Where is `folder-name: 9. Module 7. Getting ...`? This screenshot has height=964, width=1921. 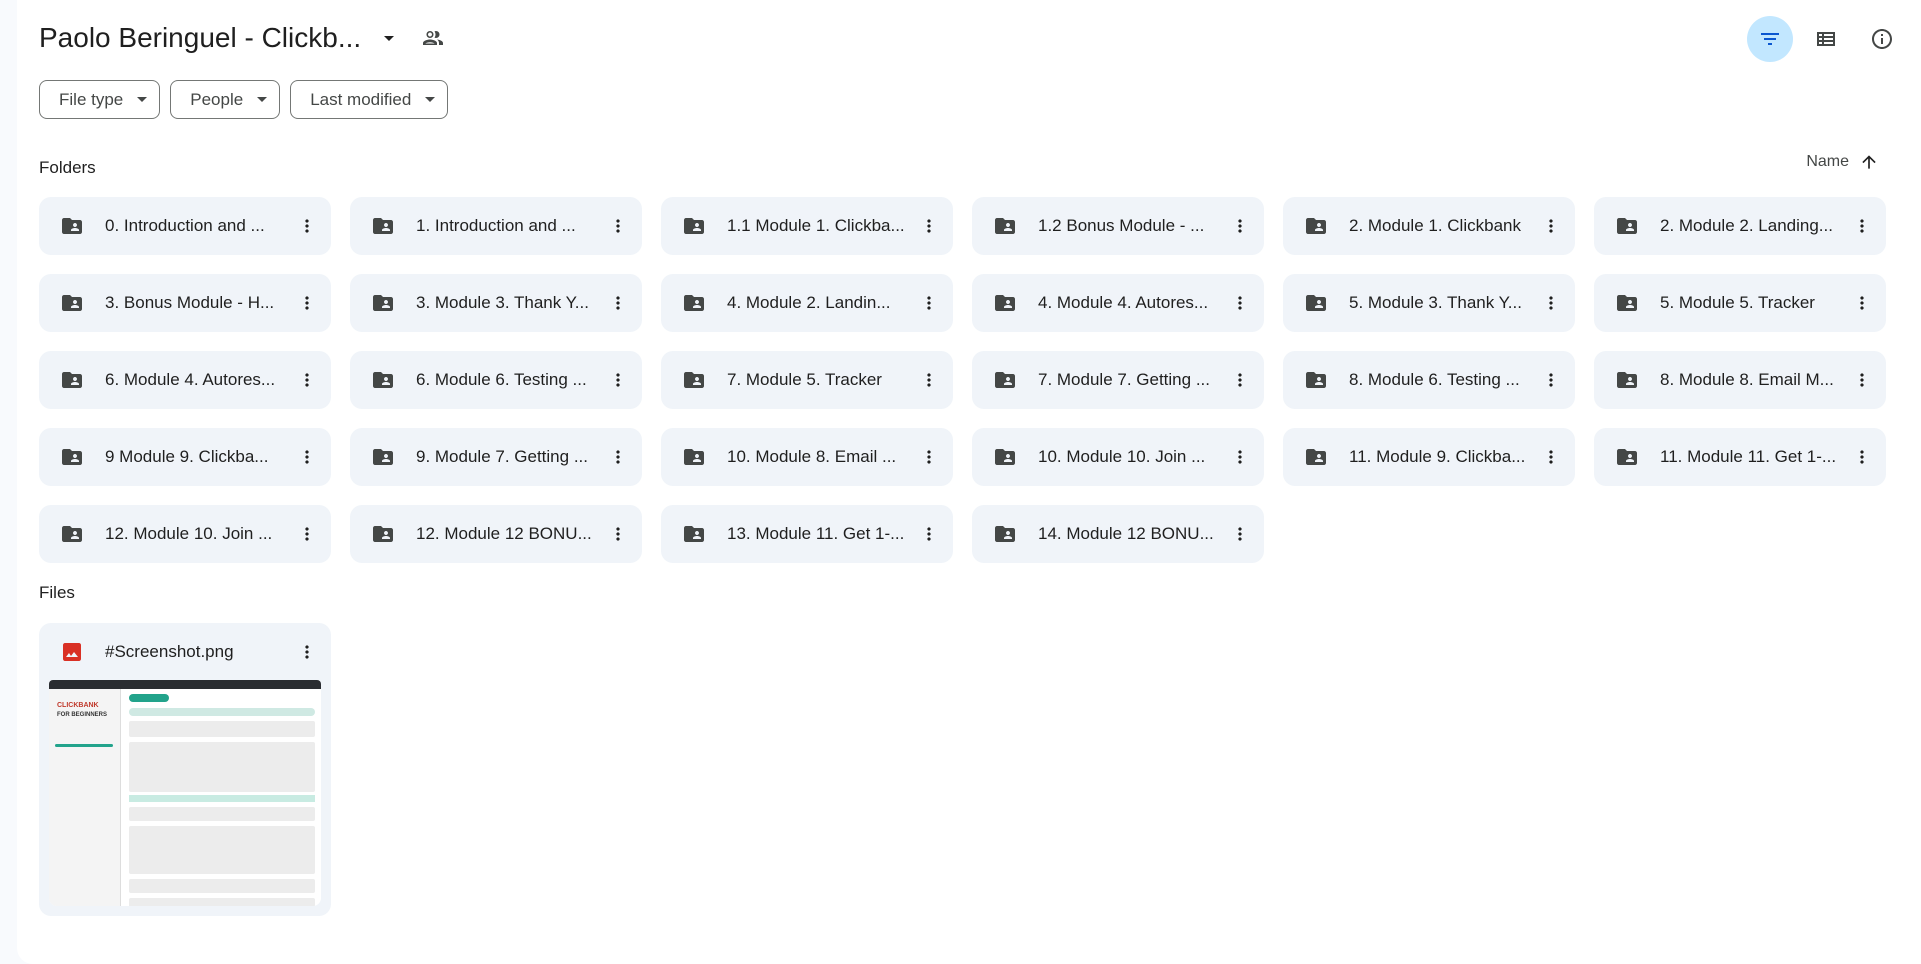 folder-name: 9. Module 7. Getting ... is located at coordinates (502, 456).